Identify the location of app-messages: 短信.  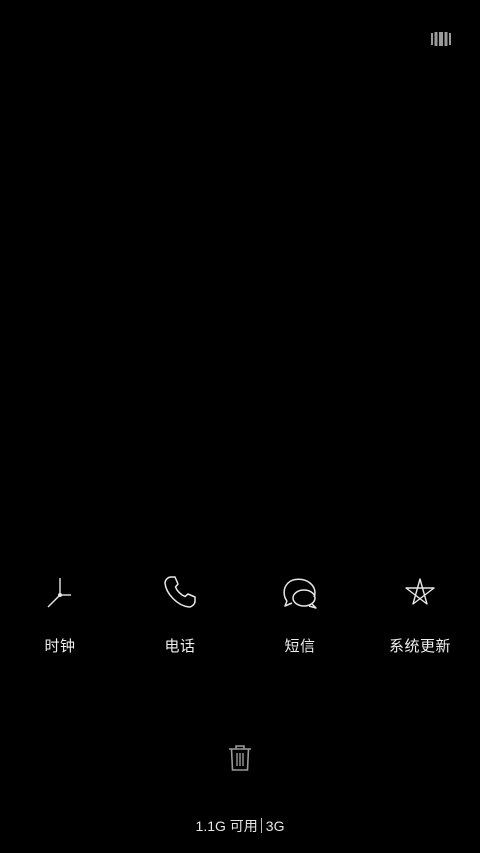
(300, 617).